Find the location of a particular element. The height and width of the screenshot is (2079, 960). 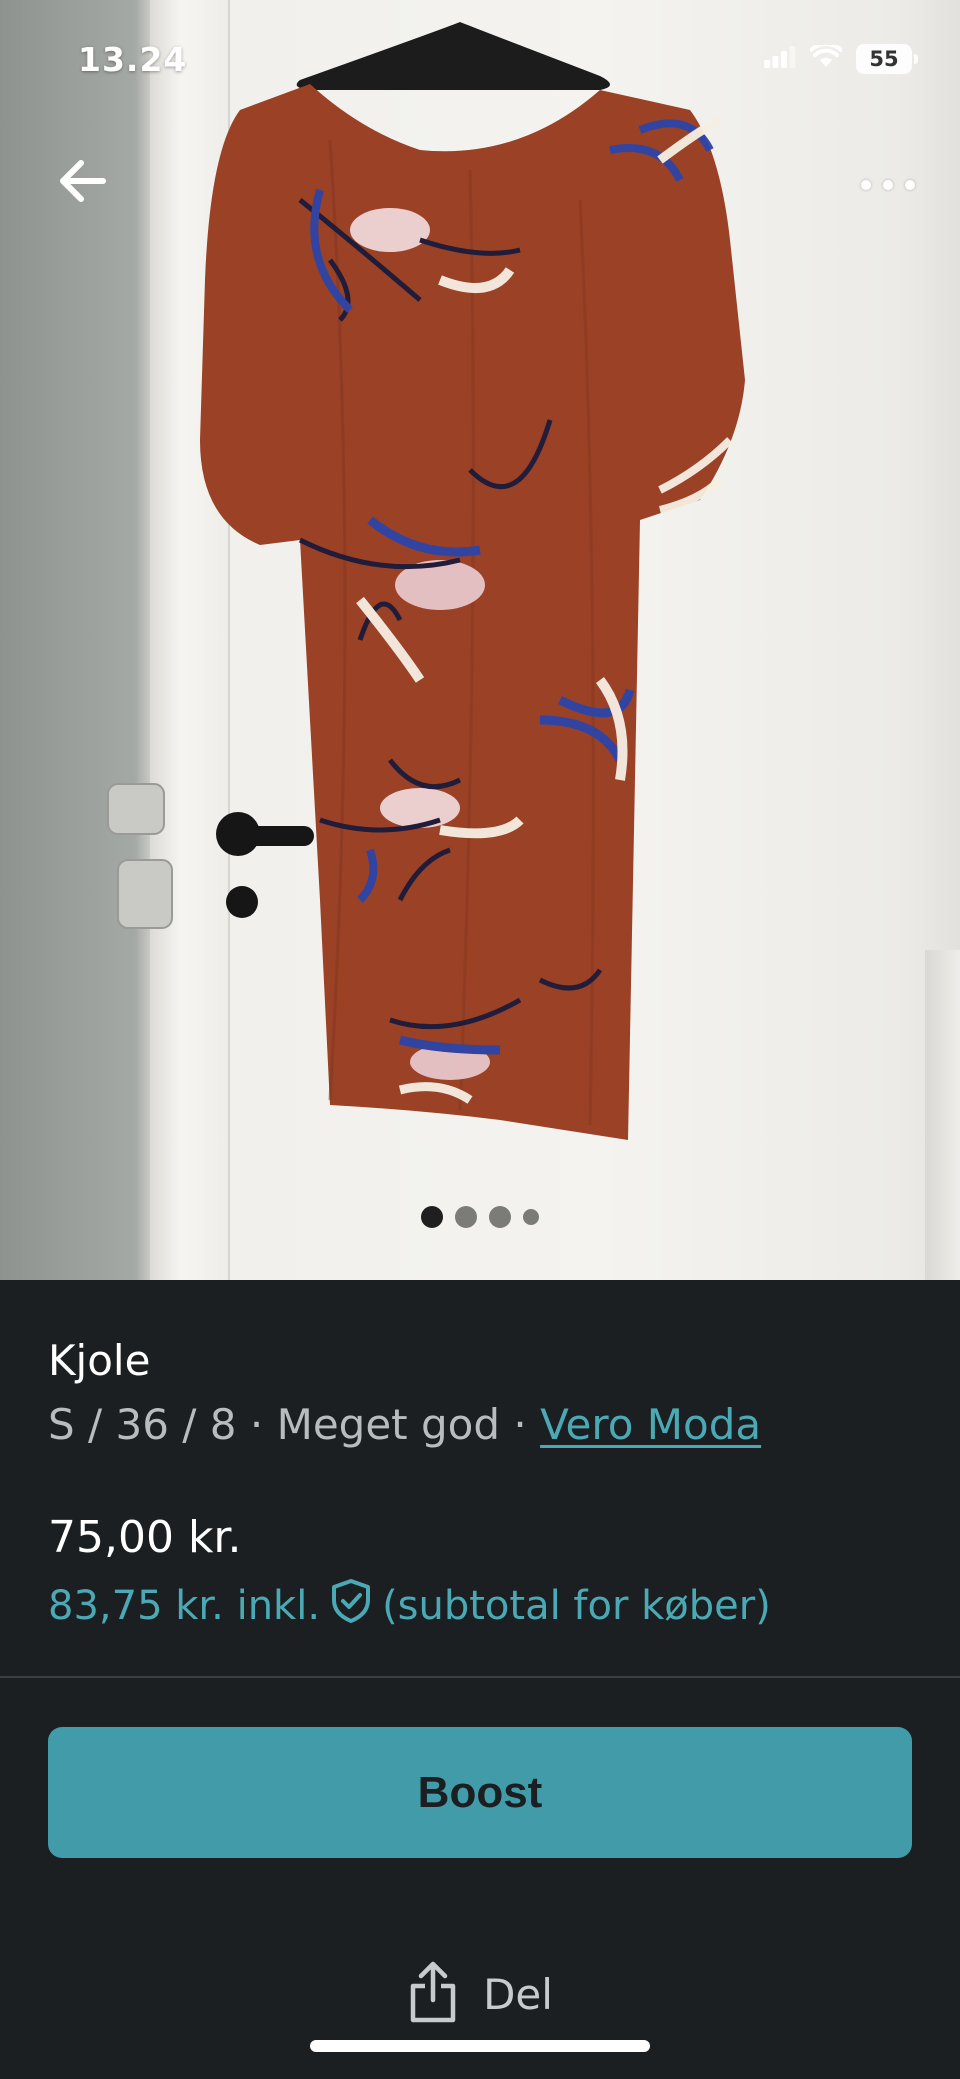

share-label: Del is located at coordinates (518, 1994).